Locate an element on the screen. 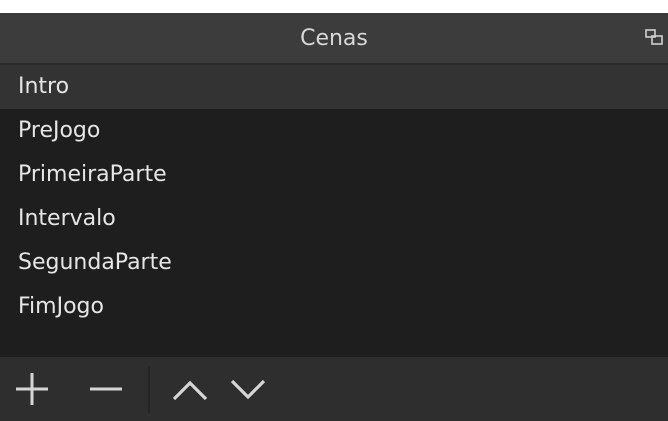 This screenshot has height=421, width=668. dock-title: Cenas is located at coordinates (334, 38).